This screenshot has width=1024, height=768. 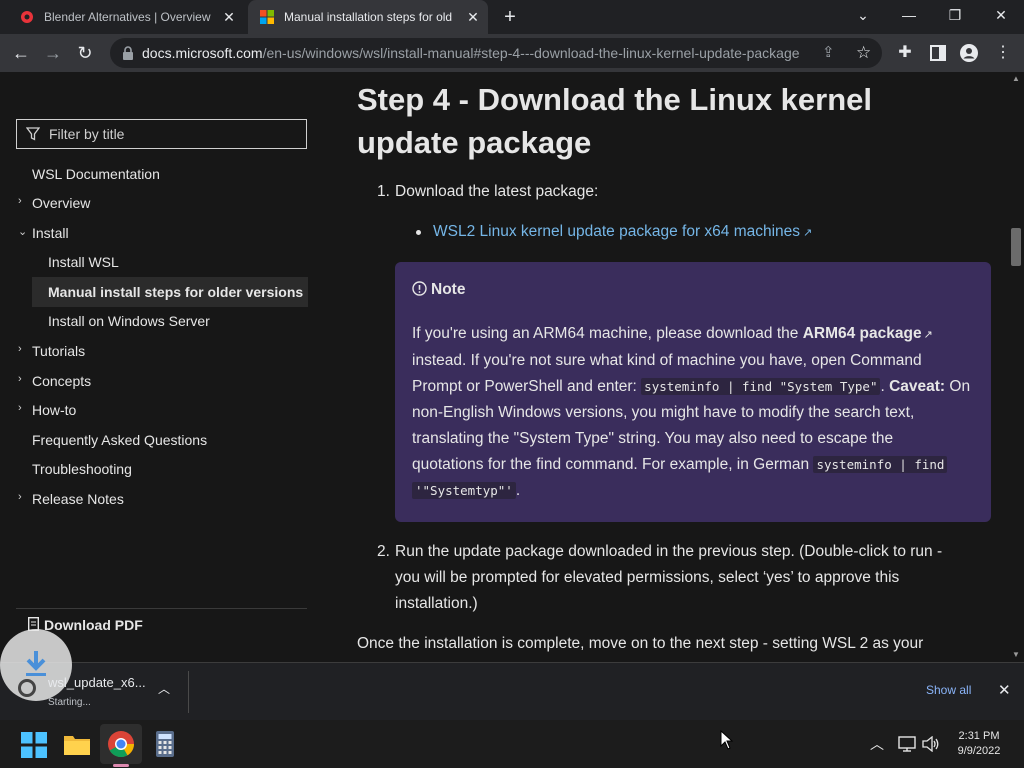 I want to click on note-header: Note, so click(x=438, y=290).